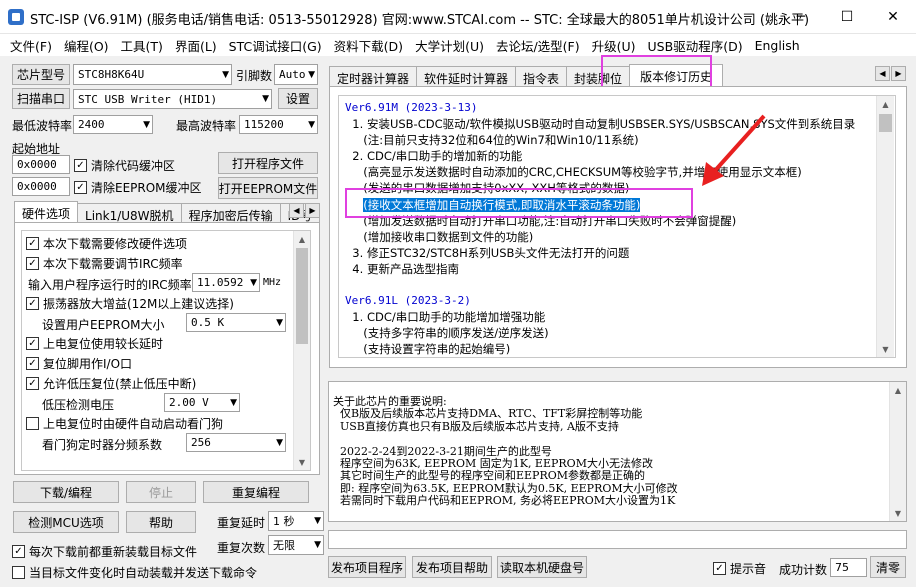 This screenshot has height=587, width=916. Describe the element at coordinates (885, 226) in the screenshot. I see `version-notes-scrollbar: ▲ ▼` at that location.